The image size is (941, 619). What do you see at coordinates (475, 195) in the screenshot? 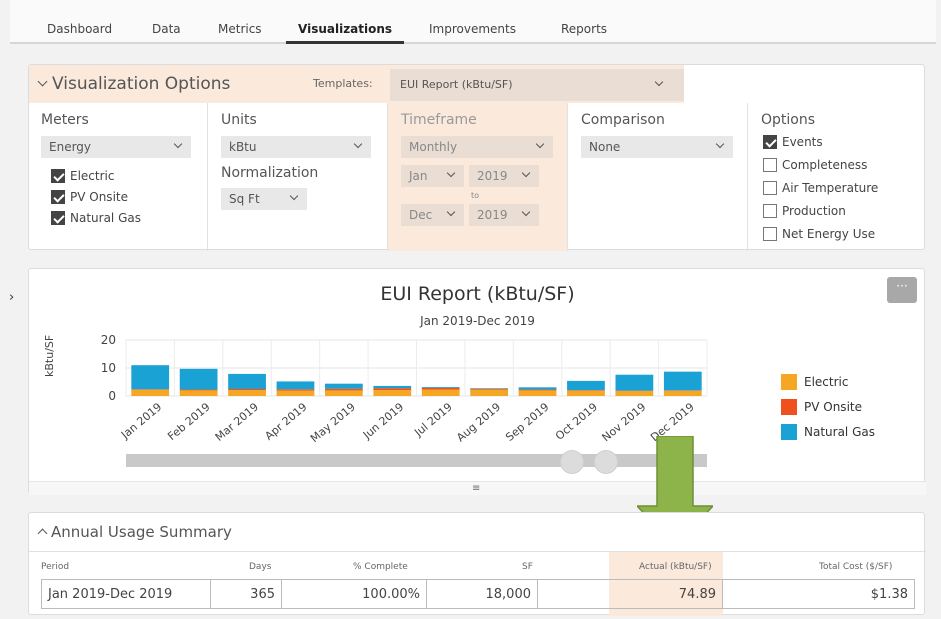
I see `to-label: to` at bounding box center [475, 195].